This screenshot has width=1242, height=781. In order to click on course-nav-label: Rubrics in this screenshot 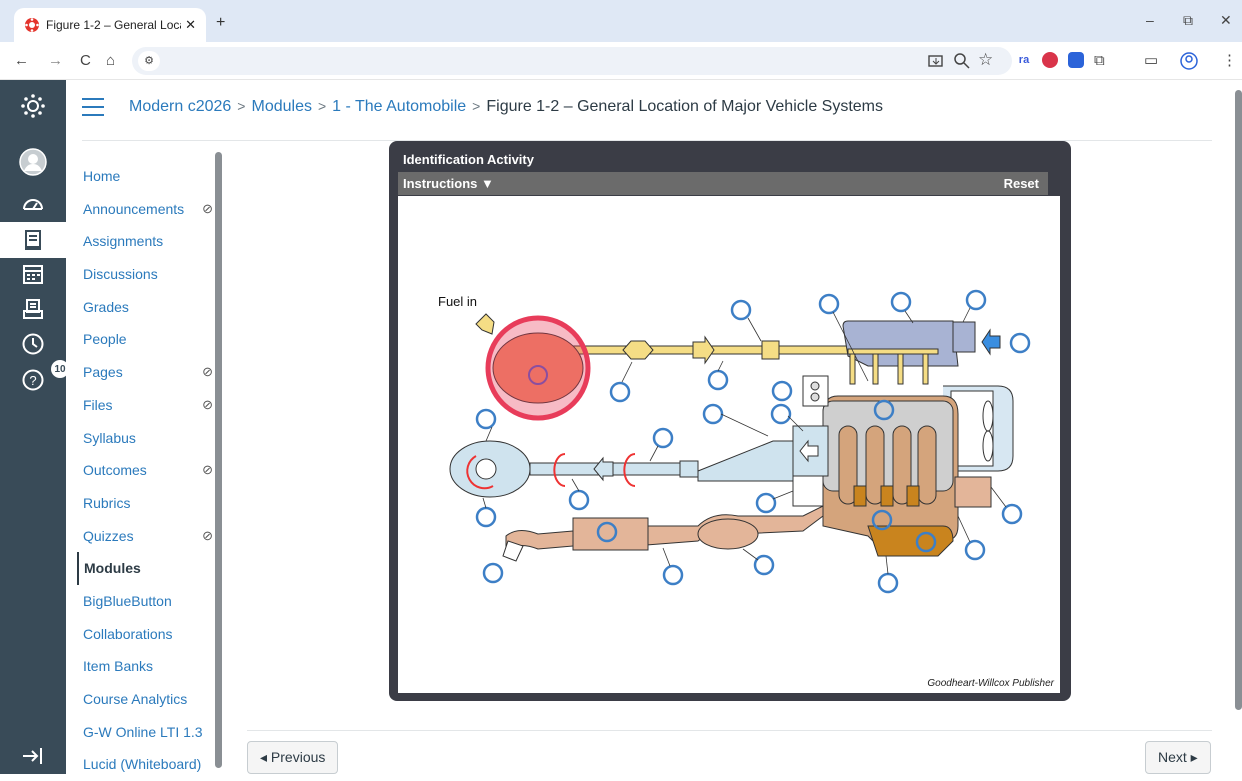, I will do `click(107, 502)`.